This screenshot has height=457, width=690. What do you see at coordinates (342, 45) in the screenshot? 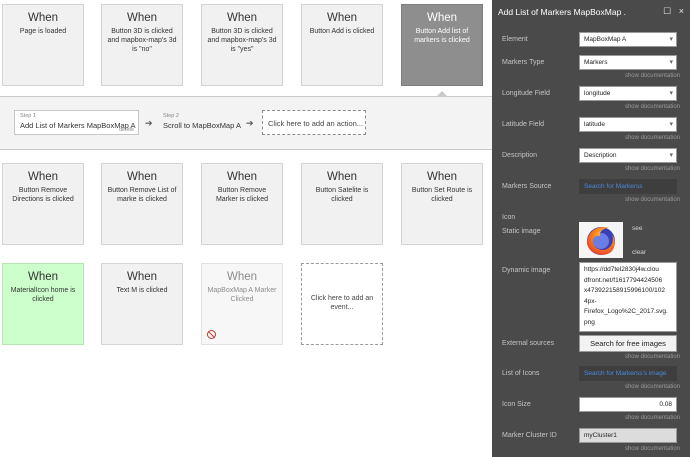
I see `event-button-add: When Button Add is clicked` at bounding box center [342, 45].